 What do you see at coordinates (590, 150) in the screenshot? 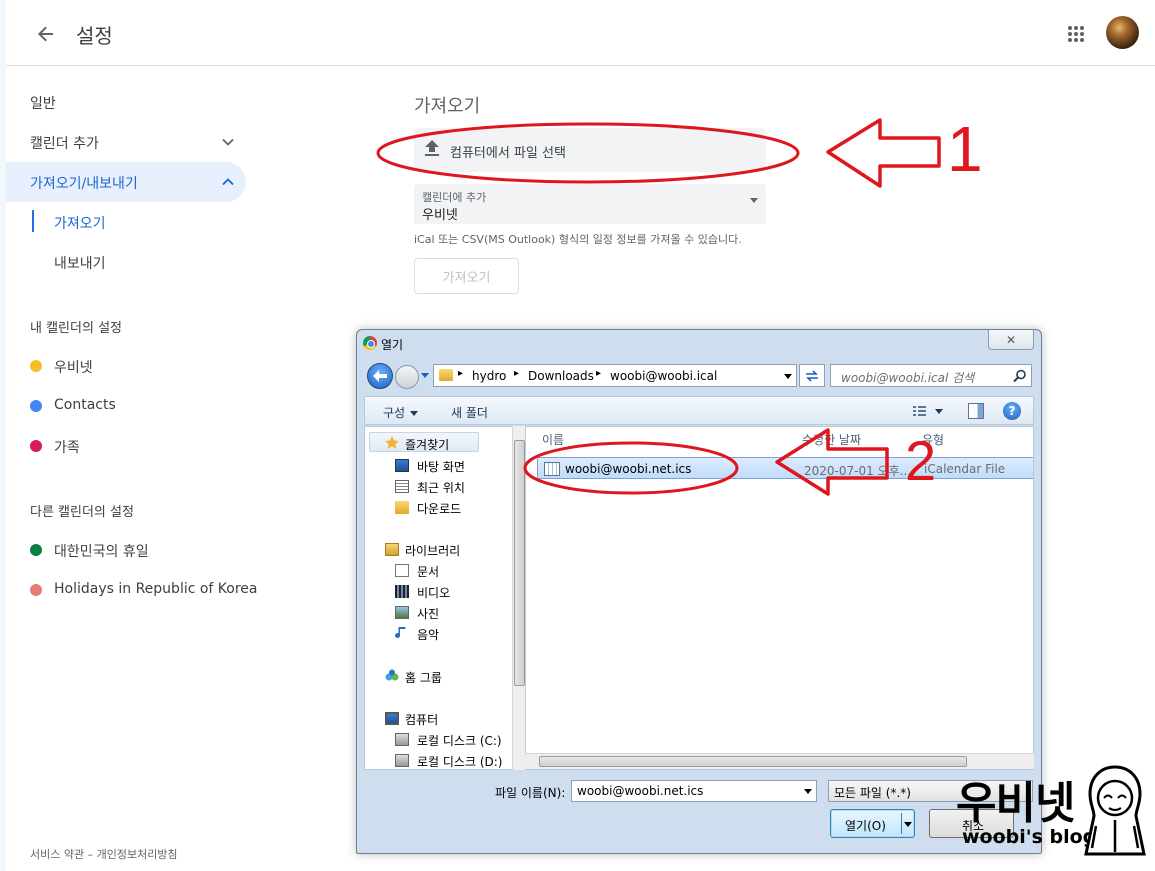
I see `select-file-button: 컴퓨터에서 파일 선택` at bounding box center [590, 150].